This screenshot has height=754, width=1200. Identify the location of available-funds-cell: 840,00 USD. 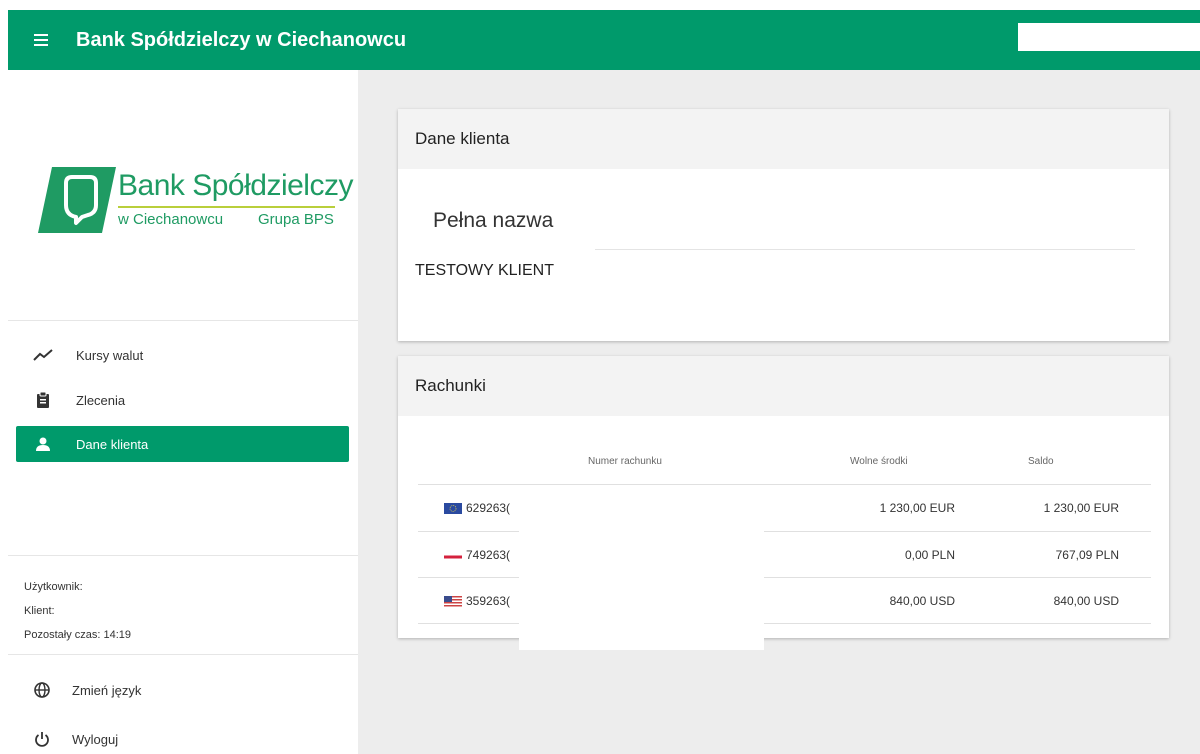
(922, 601).